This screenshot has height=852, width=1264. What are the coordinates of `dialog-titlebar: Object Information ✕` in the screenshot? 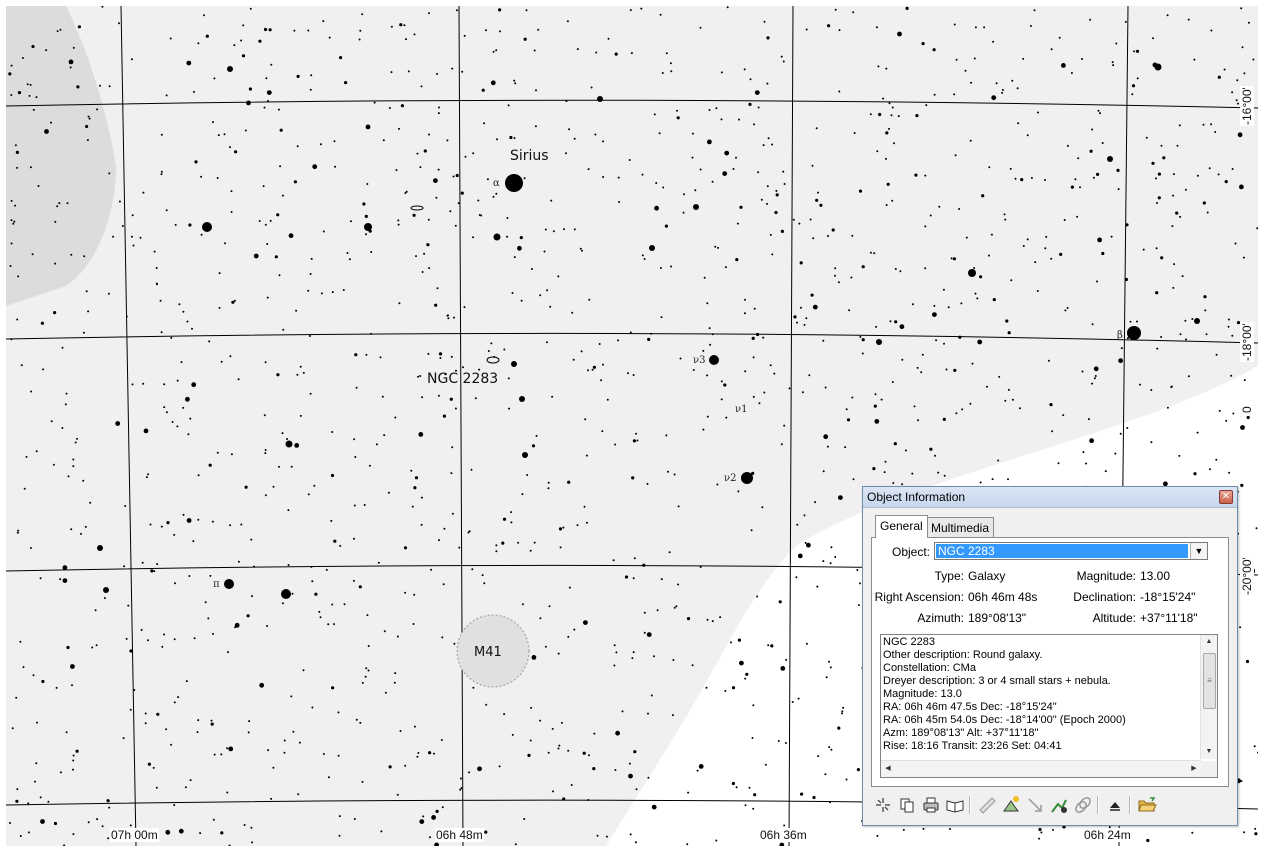 It's located at (1050, 497).